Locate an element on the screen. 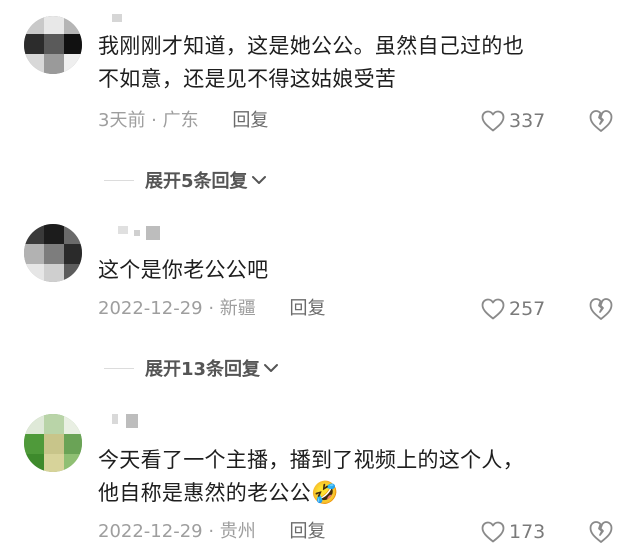 The width and height of the screenshot is (641, 553). expand-replies-button: 展开13条回复 is located at coordinates (212, 368).